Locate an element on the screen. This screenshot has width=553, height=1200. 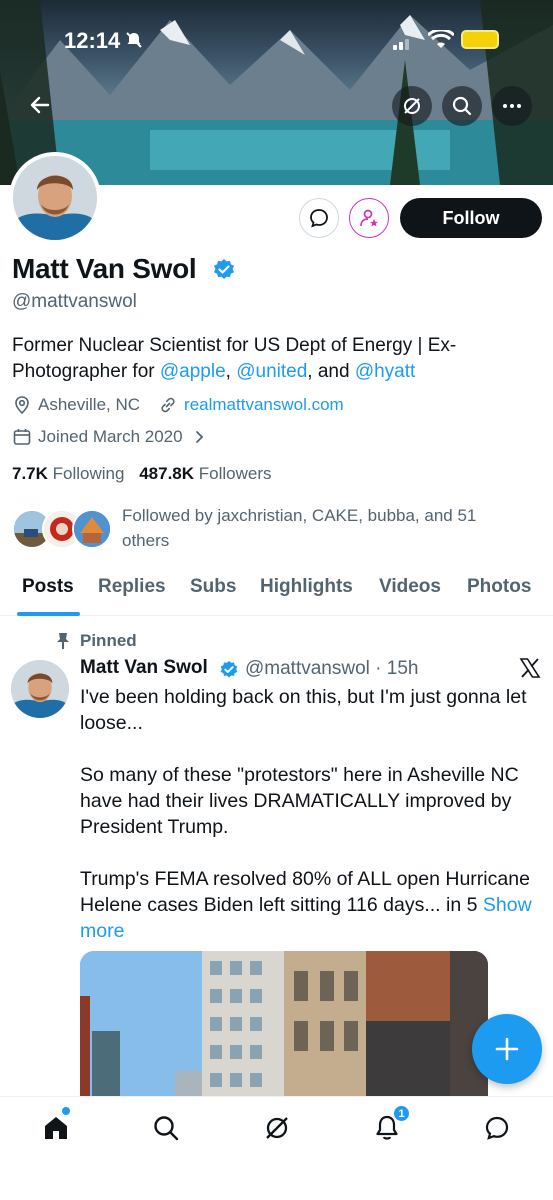
post-author-handle: @mattvanswol · 15h is located at coordinates (332, 668).